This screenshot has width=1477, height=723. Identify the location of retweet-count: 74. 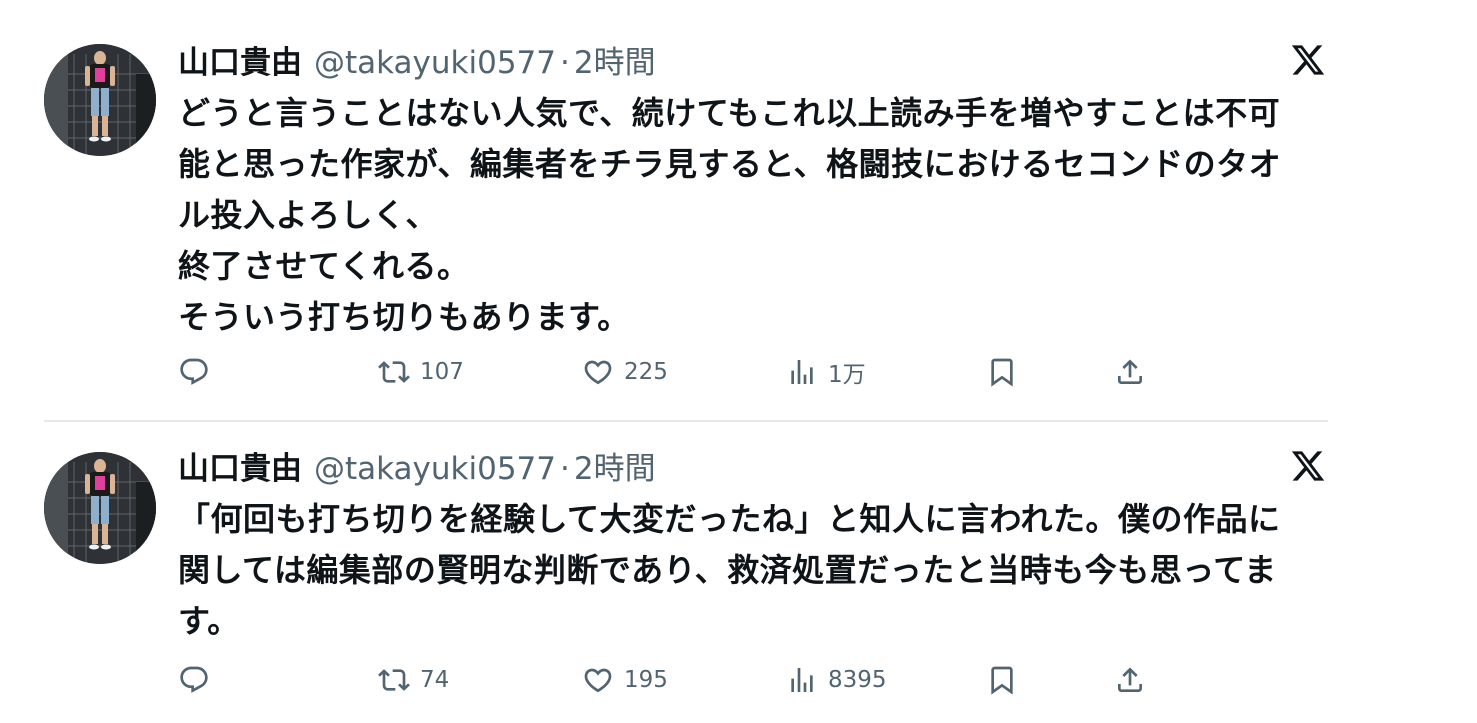
(435, 680).